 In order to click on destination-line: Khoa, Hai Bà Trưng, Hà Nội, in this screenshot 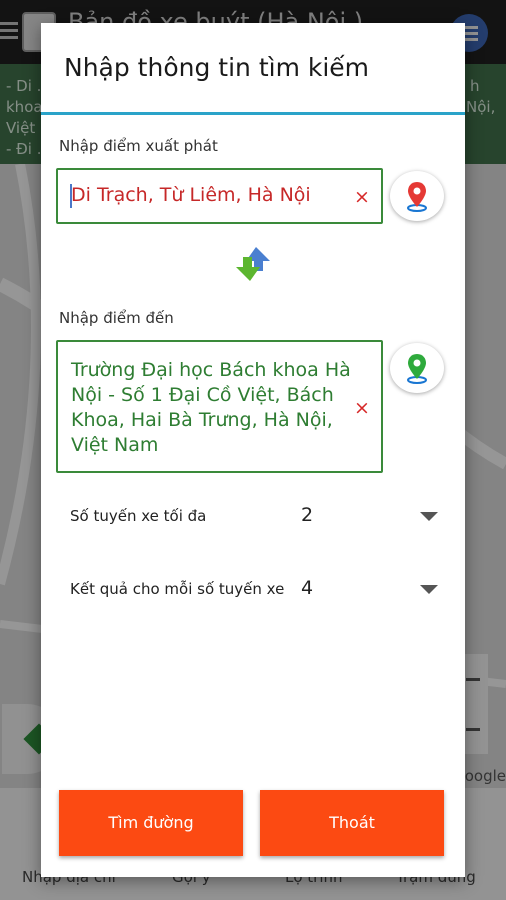, I will do `click(202, 420)`.